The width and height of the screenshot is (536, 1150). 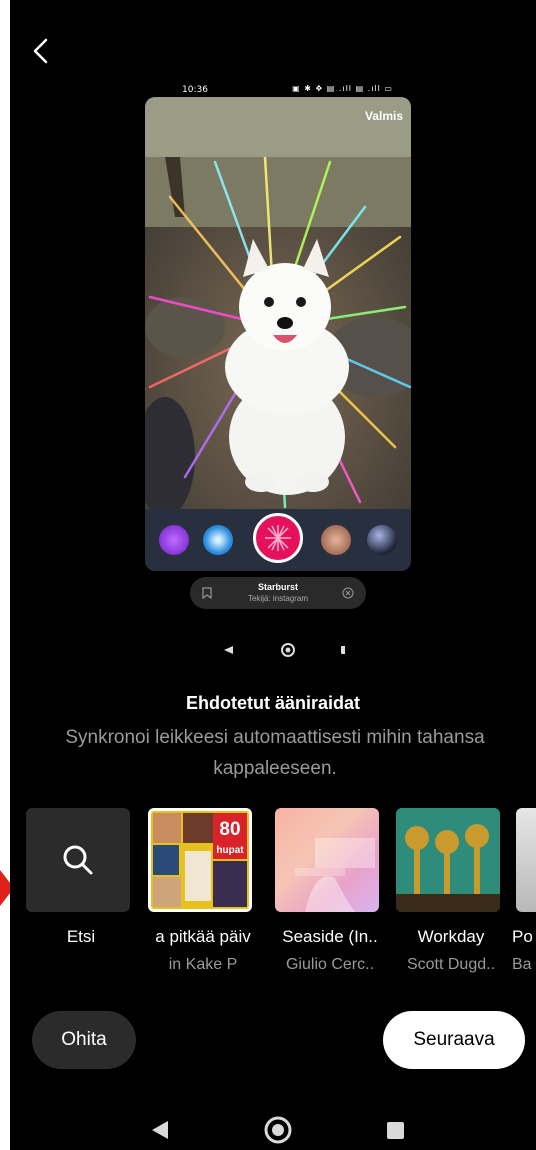 I want to click on track-item: Po Ba, so click(x=524, y=890).